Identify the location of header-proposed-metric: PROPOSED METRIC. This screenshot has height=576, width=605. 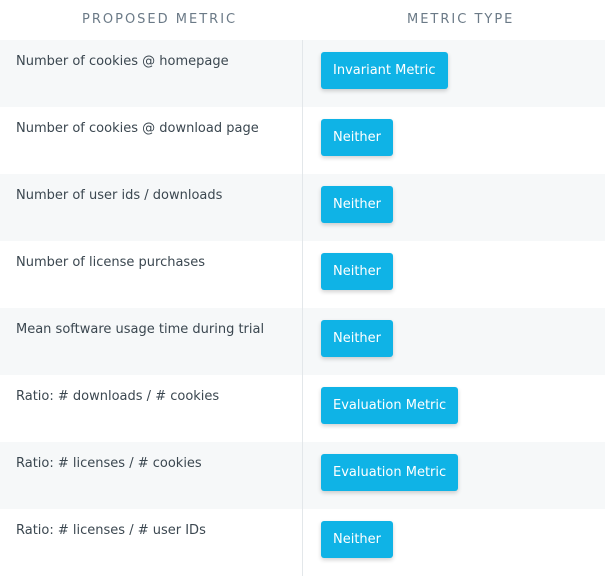
(160, 19).